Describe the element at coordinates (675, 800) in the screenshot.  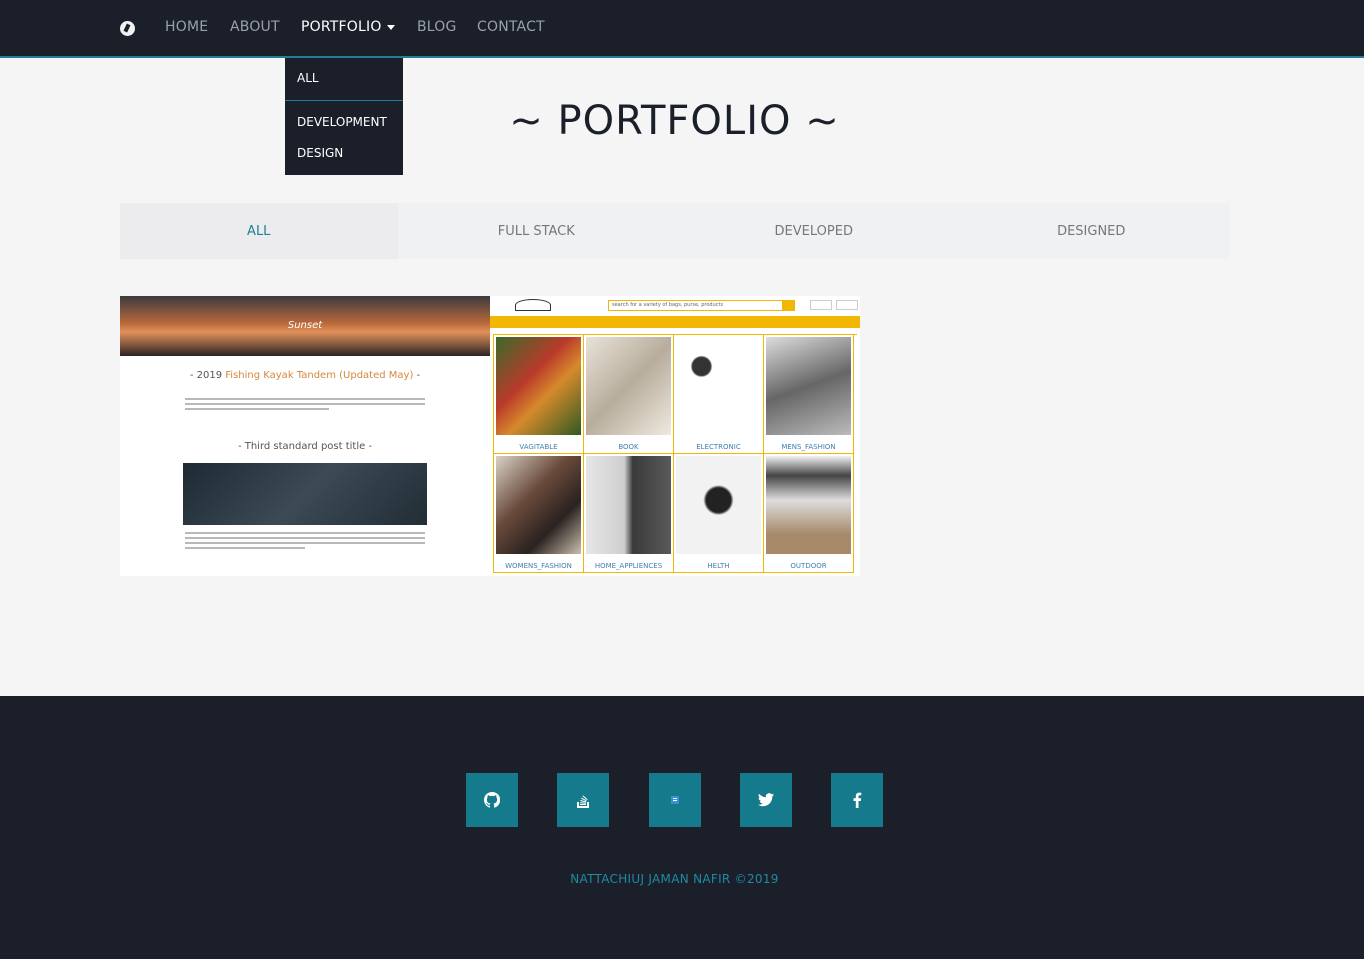
I see `blog-icon` at that location.